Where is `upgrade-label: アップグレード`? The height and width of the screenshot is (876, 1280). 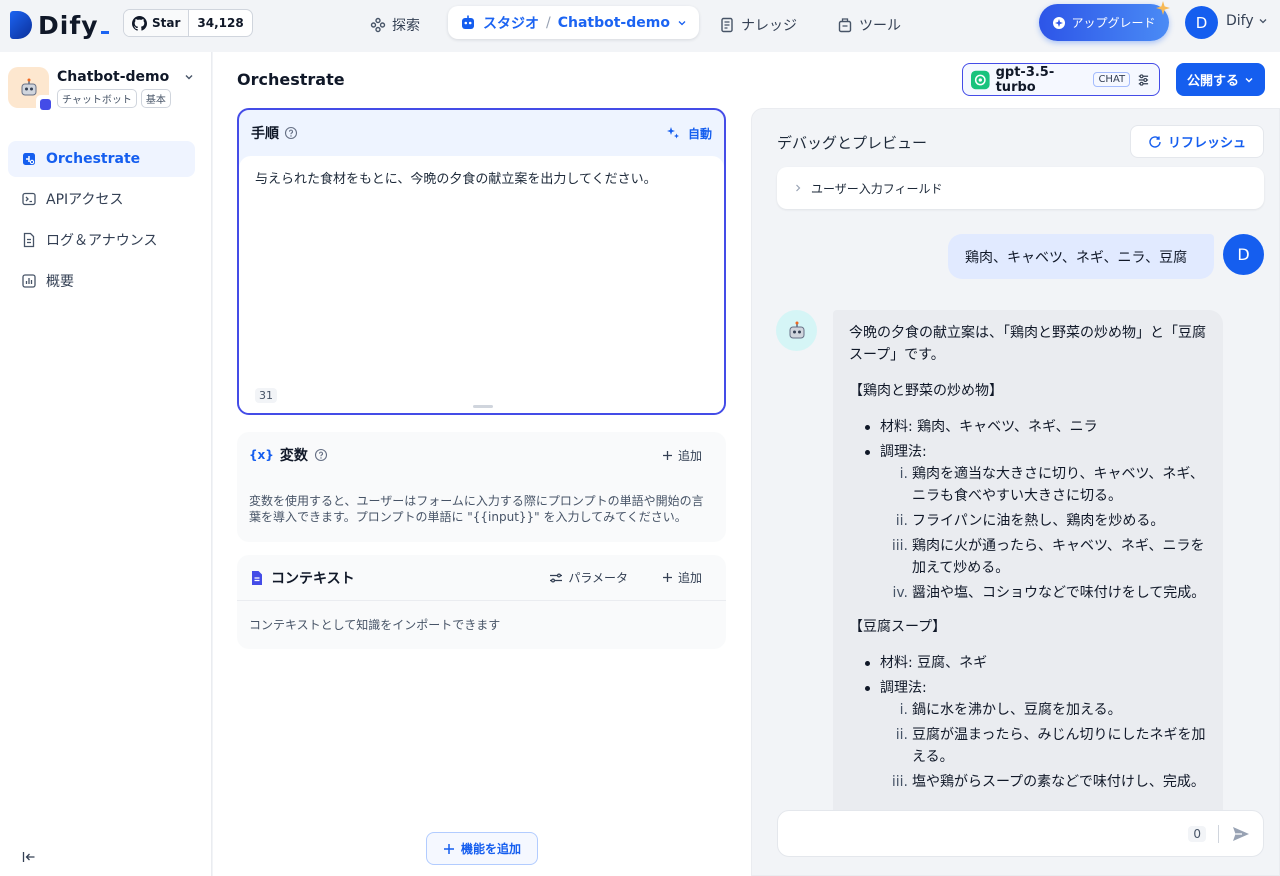
upgrade-label: アップグレード is located at coordinates (1113, 23).